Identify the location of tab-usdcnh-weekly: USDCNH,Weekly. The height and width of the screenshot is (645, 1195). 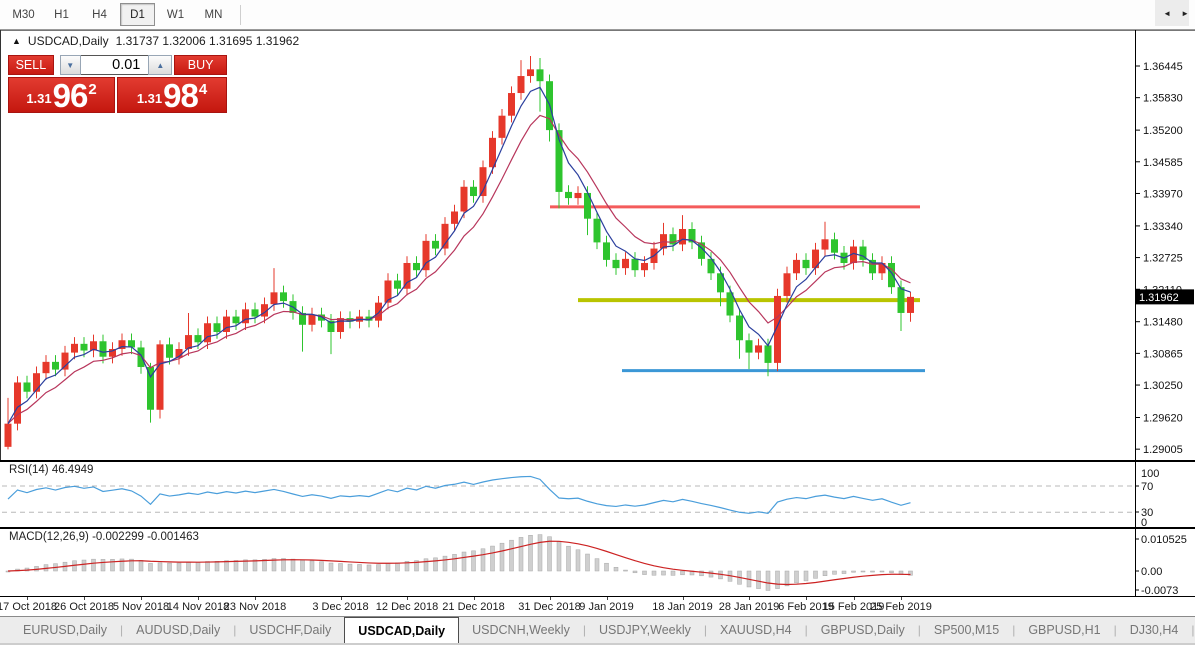
(521, 630).